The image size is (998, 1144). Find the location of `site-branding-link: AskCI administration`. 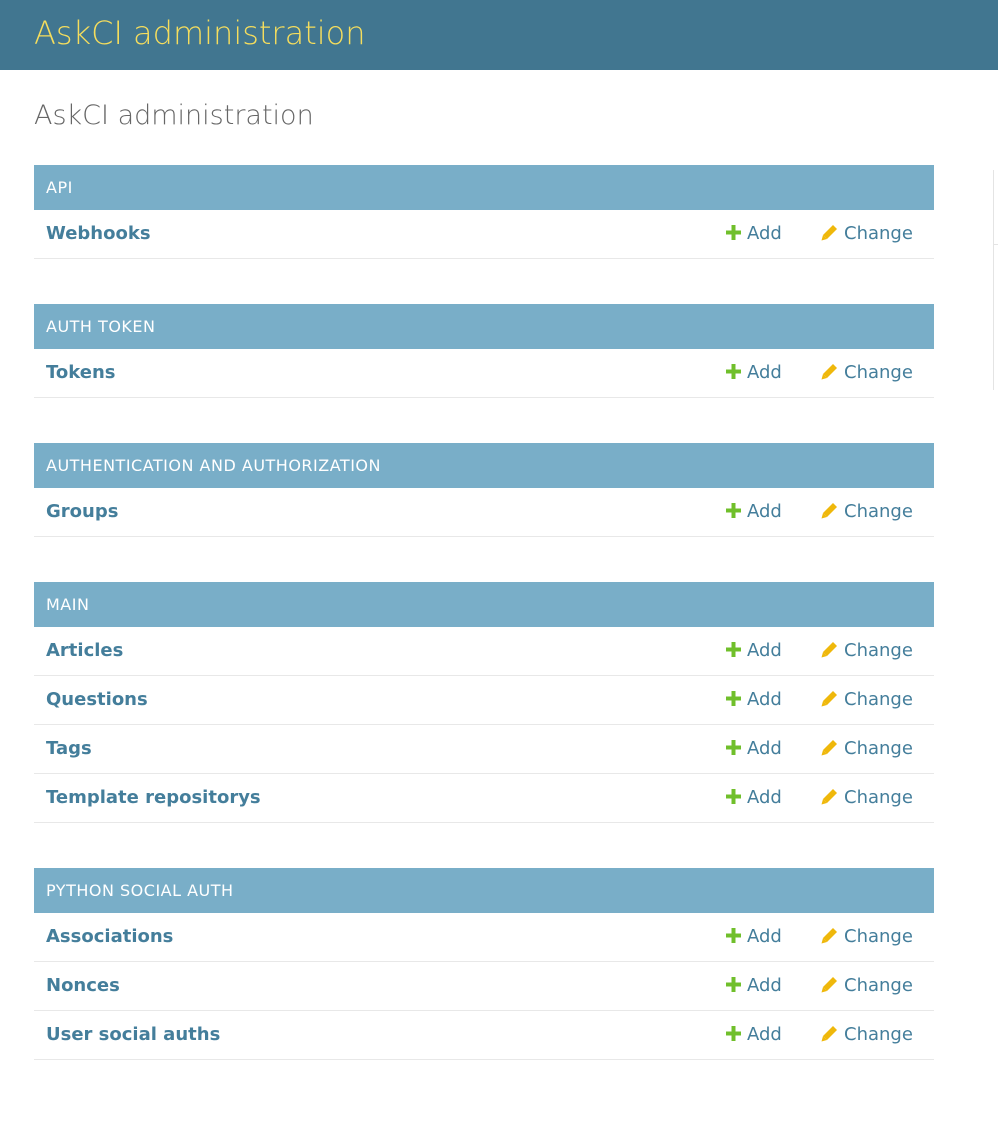

site-branding-link: AskCI administration is located at coordinates (199, 33).